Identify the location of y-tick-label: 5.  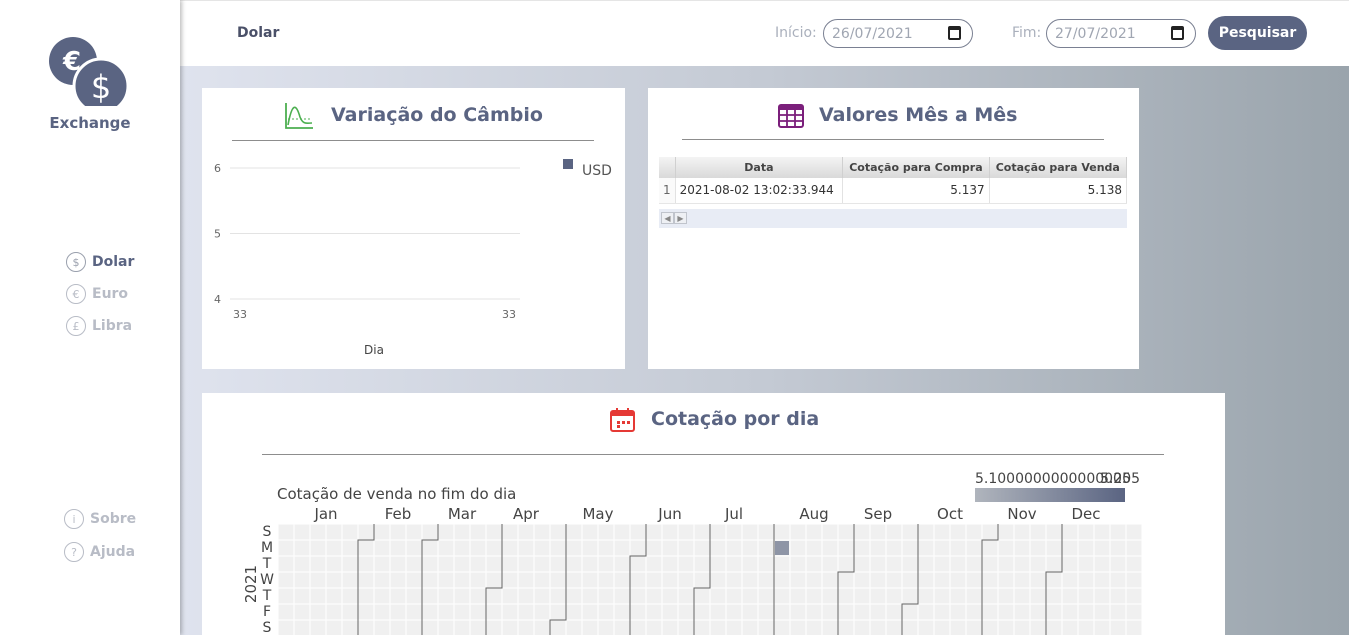
(217, 234).